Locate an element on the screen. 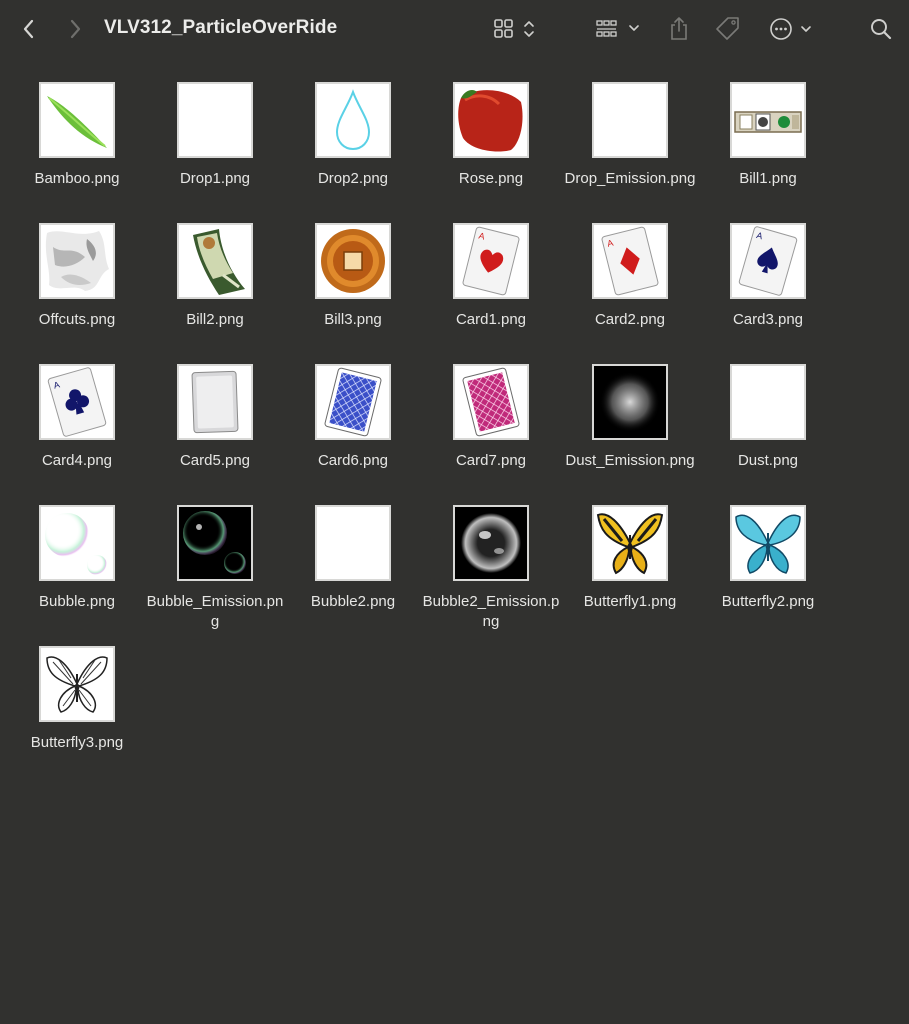  file-name: Butterfly1.png is located at coordinates (630, 601).